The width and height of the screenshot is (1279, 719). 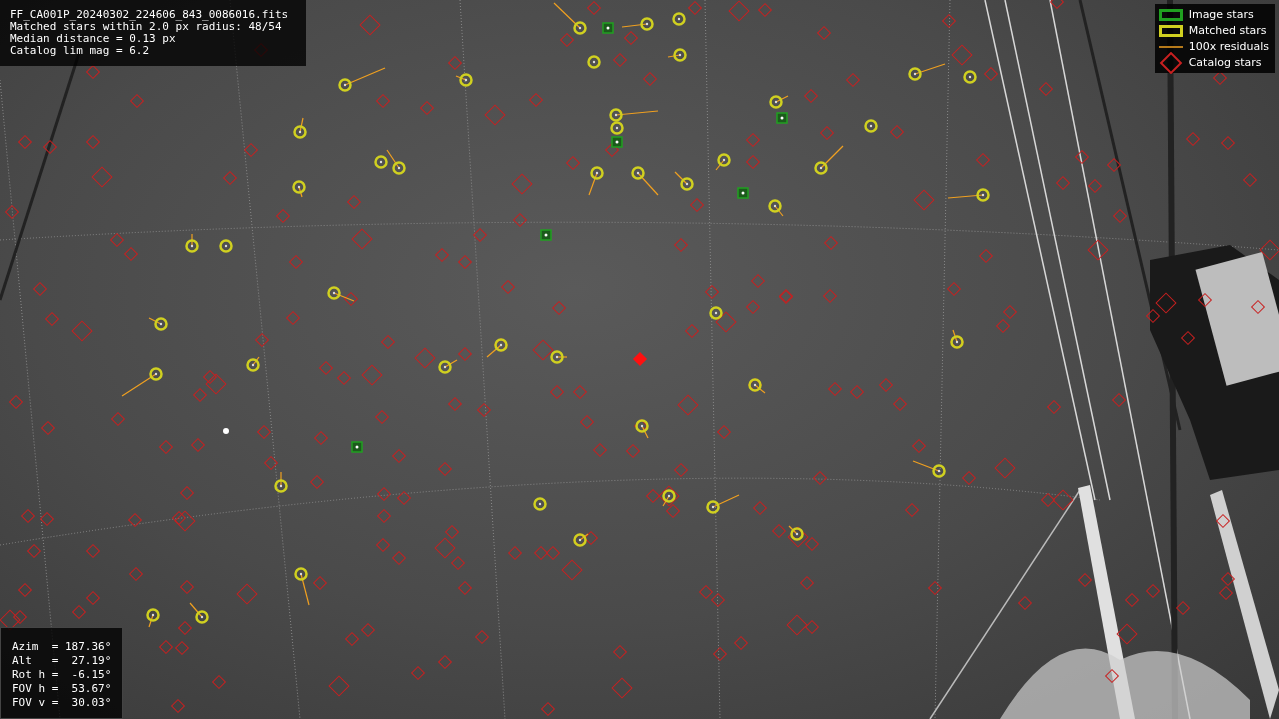 I want to click on pointing-text: FOV v = 30.03°, so click(x=62, y=703).